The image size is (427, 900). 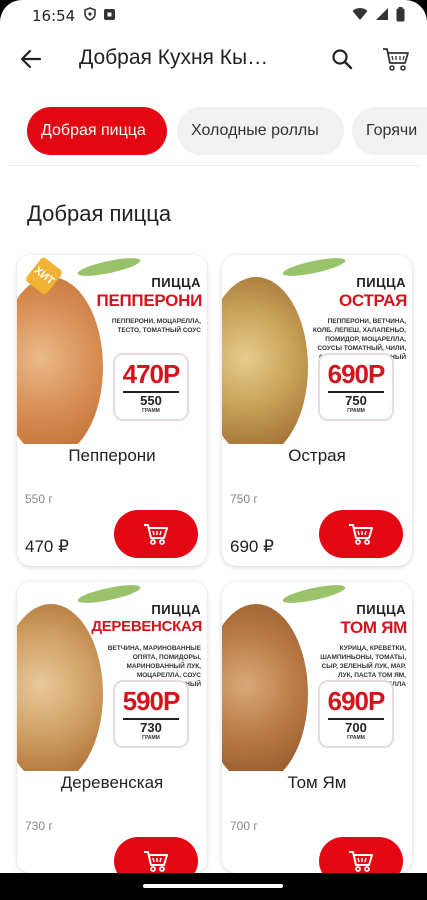 I want to click on status-bar: 16:54, so click(x=213, y=16).